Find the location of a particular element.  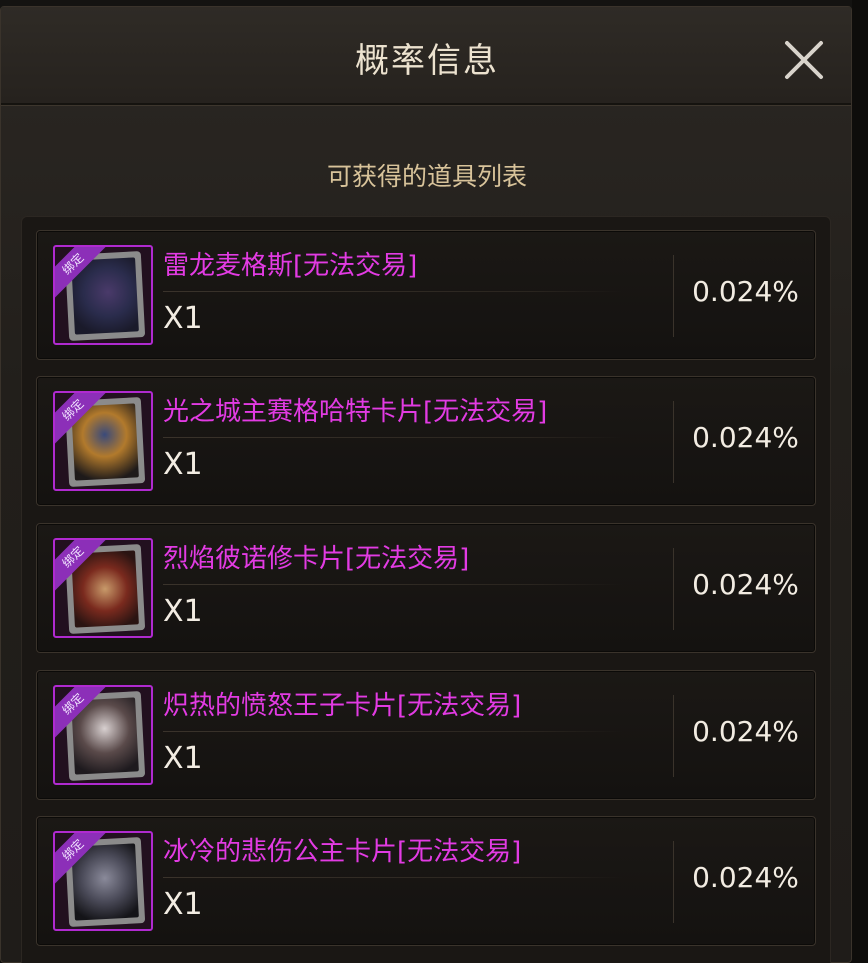

item-name: 雷龙麦格斯[无法交易] is located at coordinates (290, 266).